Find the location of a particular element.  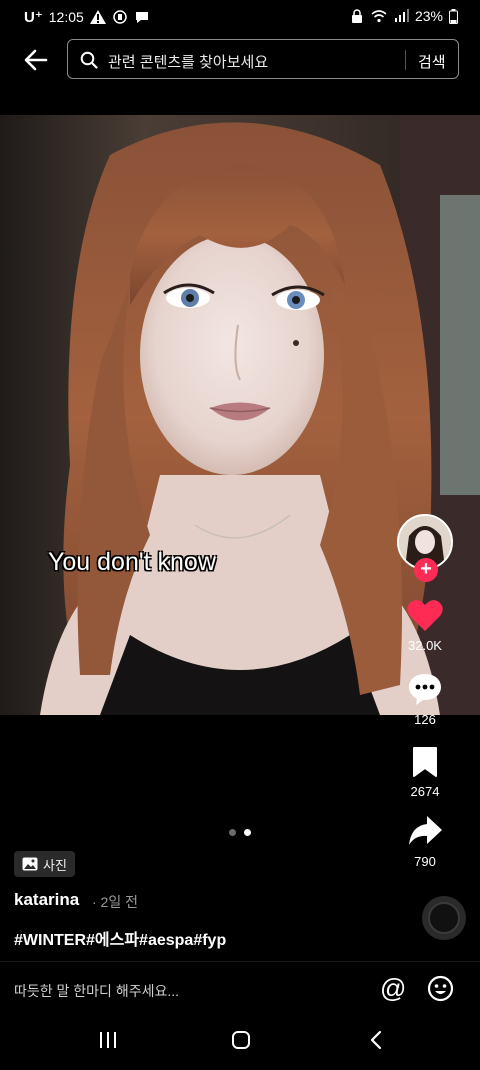

slide-dot-active is located at coordinates (247, 832).